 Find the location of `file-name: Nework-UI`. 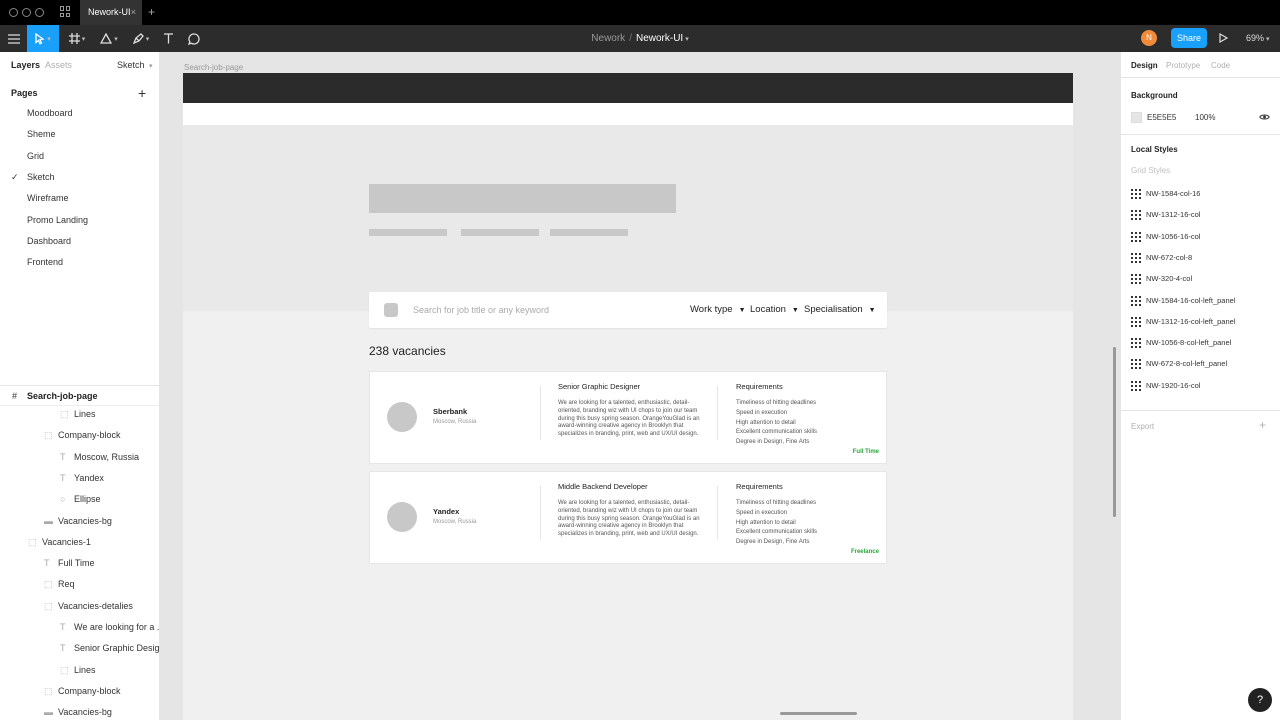

file-name: Nework-UI is located at coordinates (659, 38).